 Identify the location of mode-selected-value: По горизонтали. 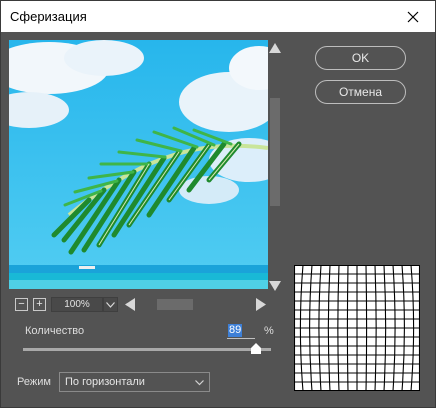
(105, 382).